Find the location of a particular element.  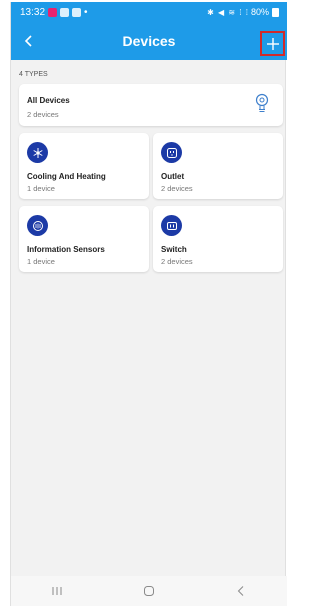

device-type-card-information-sensors: Information Sensors 1 device is located at coordinates (84, 239).